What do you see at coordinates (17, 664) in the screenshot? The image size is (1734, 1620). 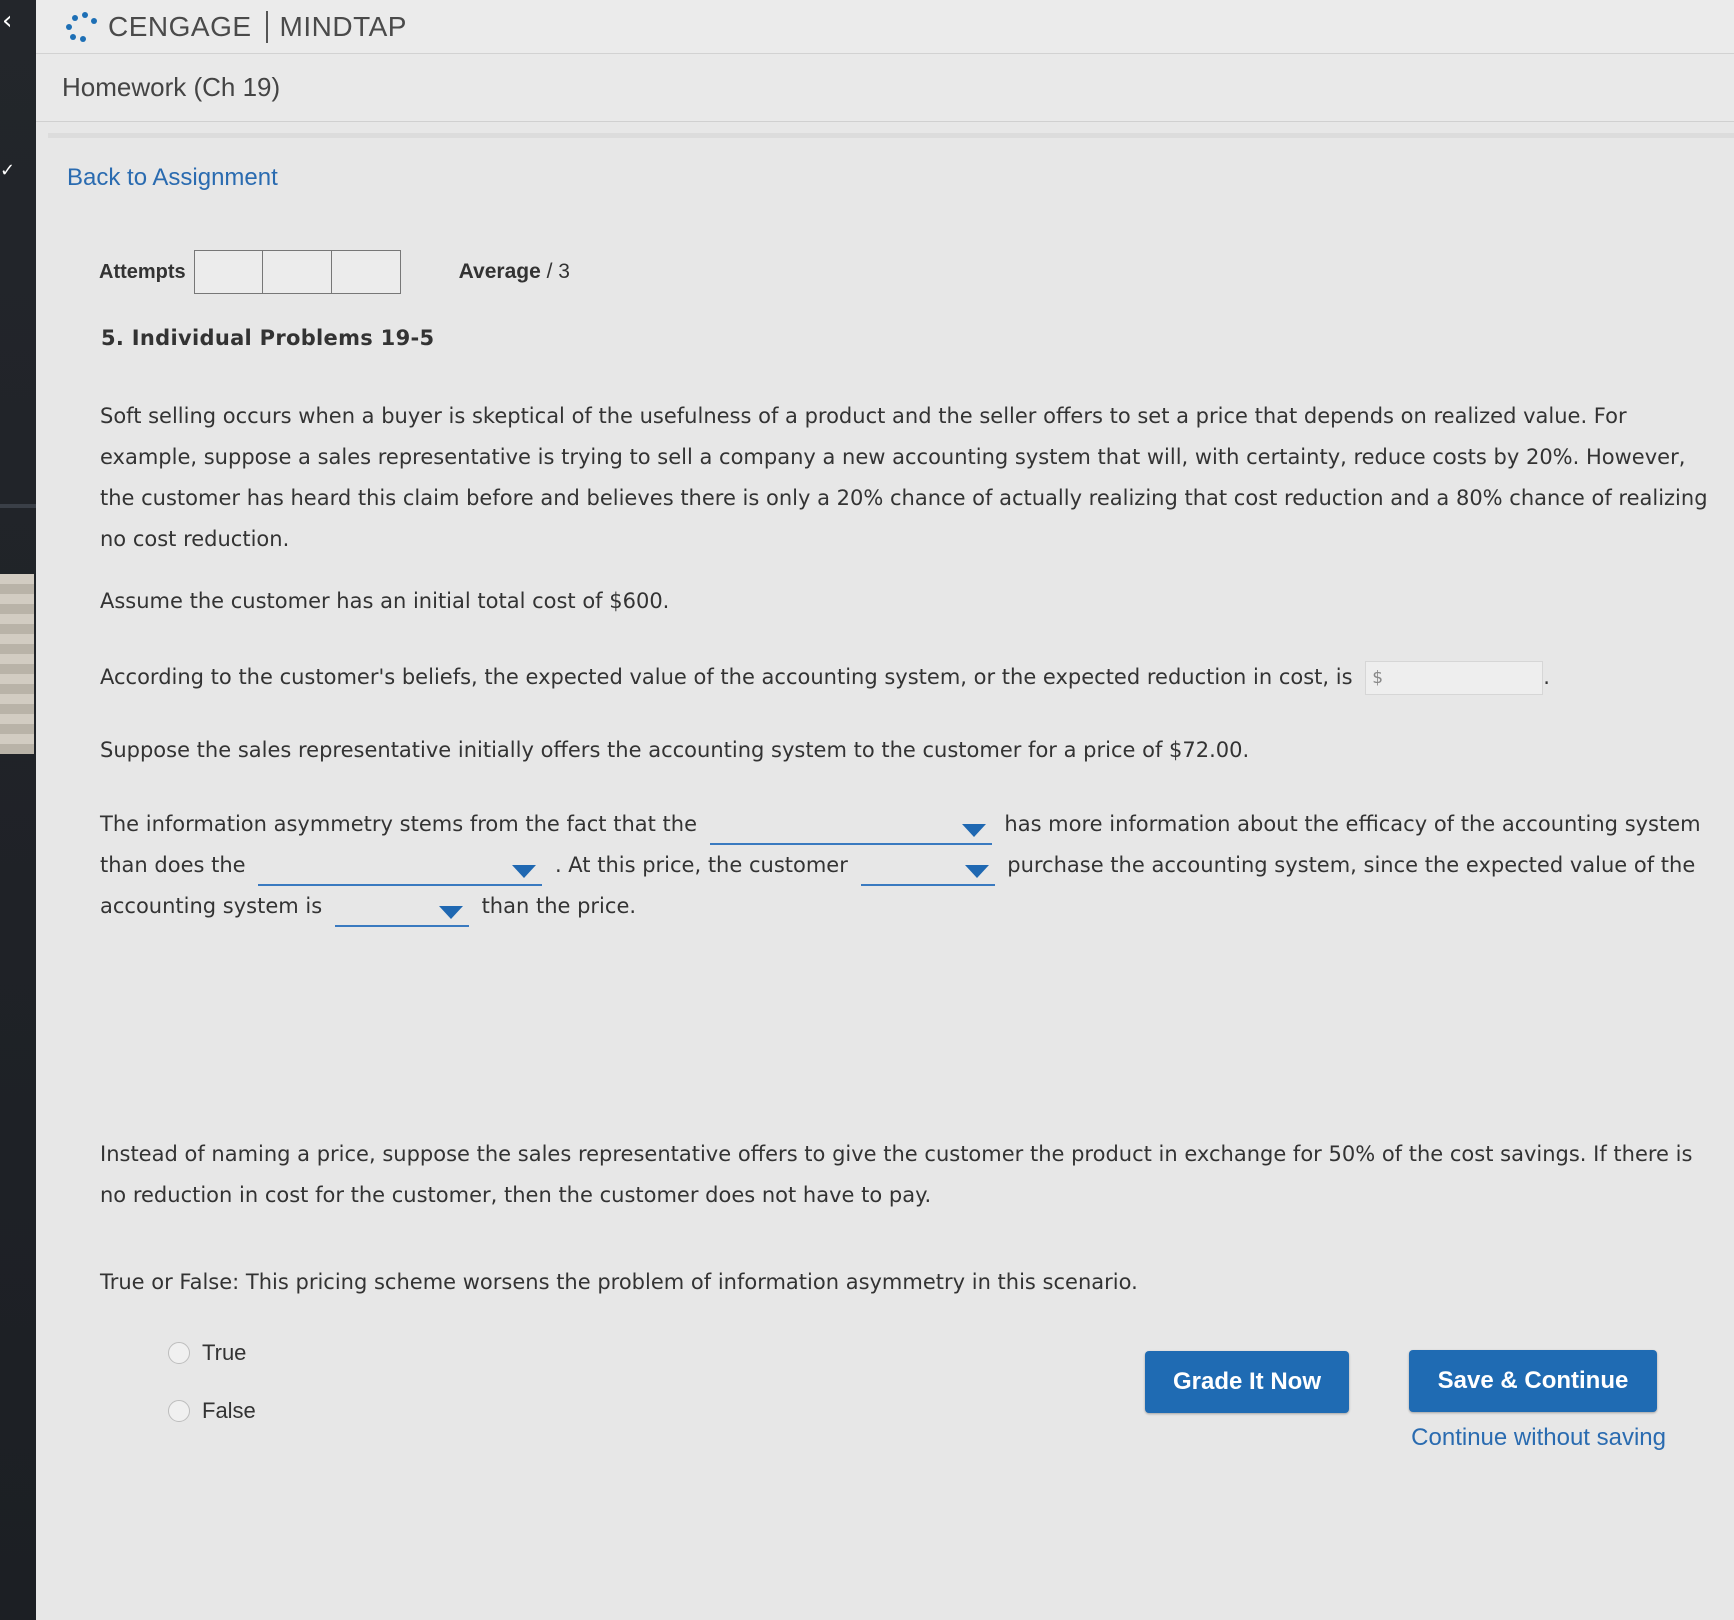 I see `background-photo` at bounding box center [17, 664].